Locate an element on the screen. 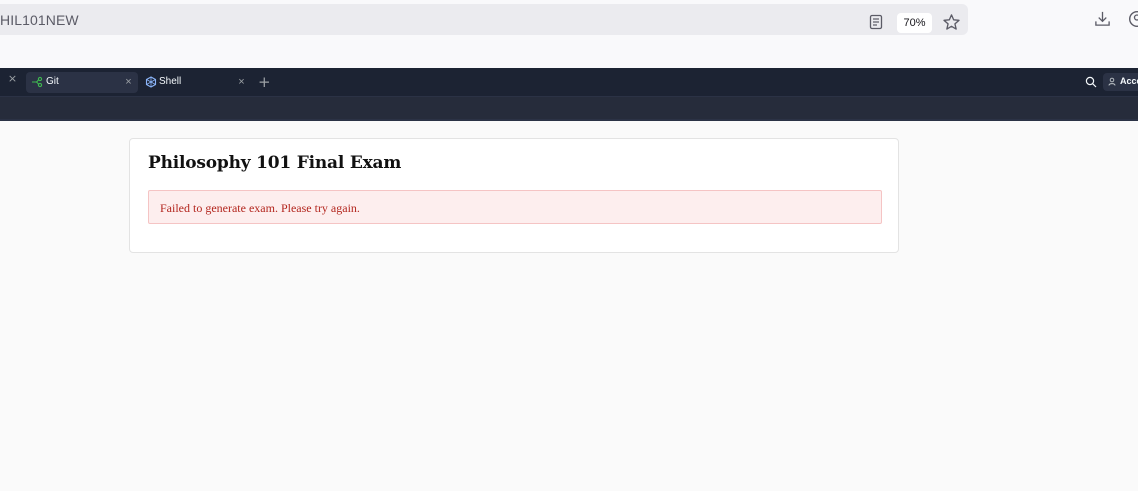 Image resolution: width=1138 pixels, height=491 pixels. tab-label: Shell is located at coordinates (170, 81).